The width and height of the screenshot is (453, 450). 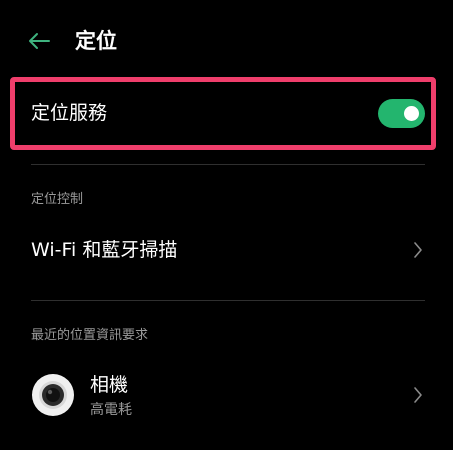 I want to click on app-usage: 高電耗, so click(x=111, y=410).